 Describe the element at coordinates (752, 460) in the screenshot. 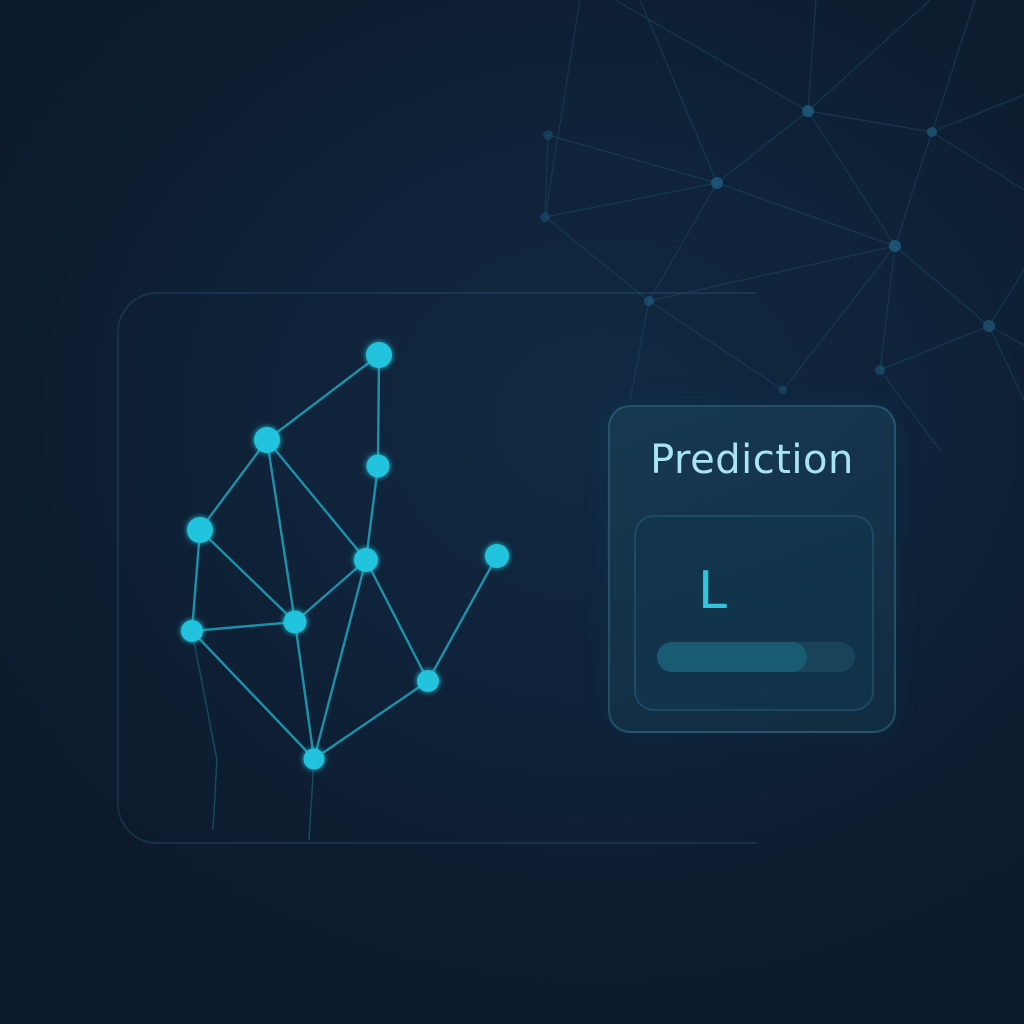

I see `prediction-title: Prediction` at that location.